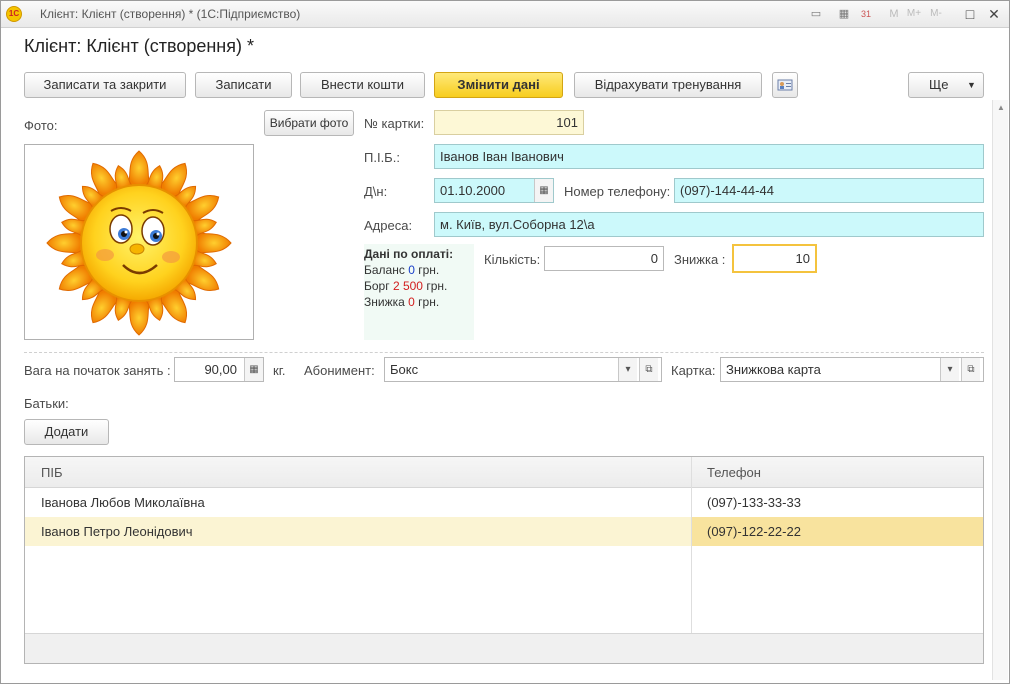  Describe the element at coordinates (543, 190) in the screenshot. I see `calendar-picker-icon: ▦` at that location.